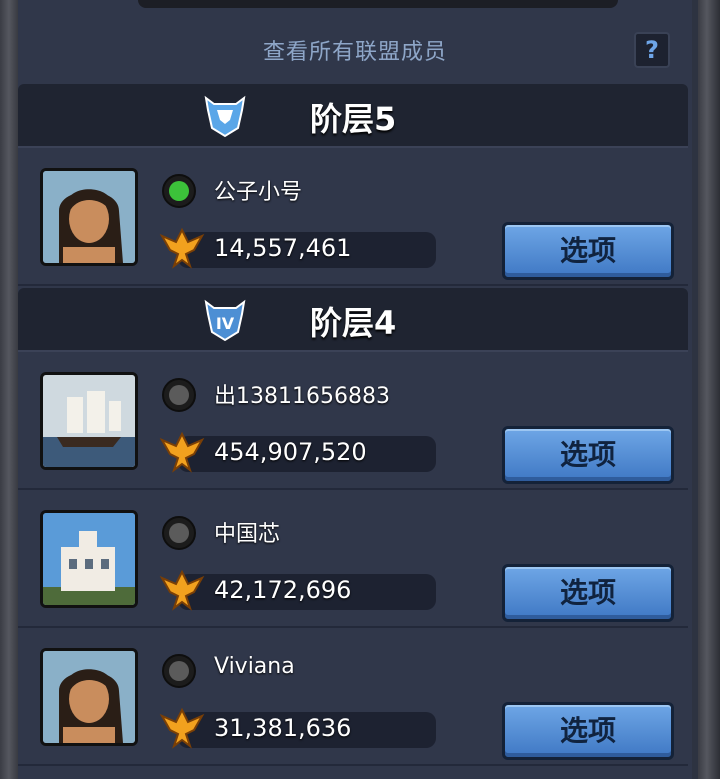  I want to click on tier-header-4: IV 阶层4, so click(353, 320).